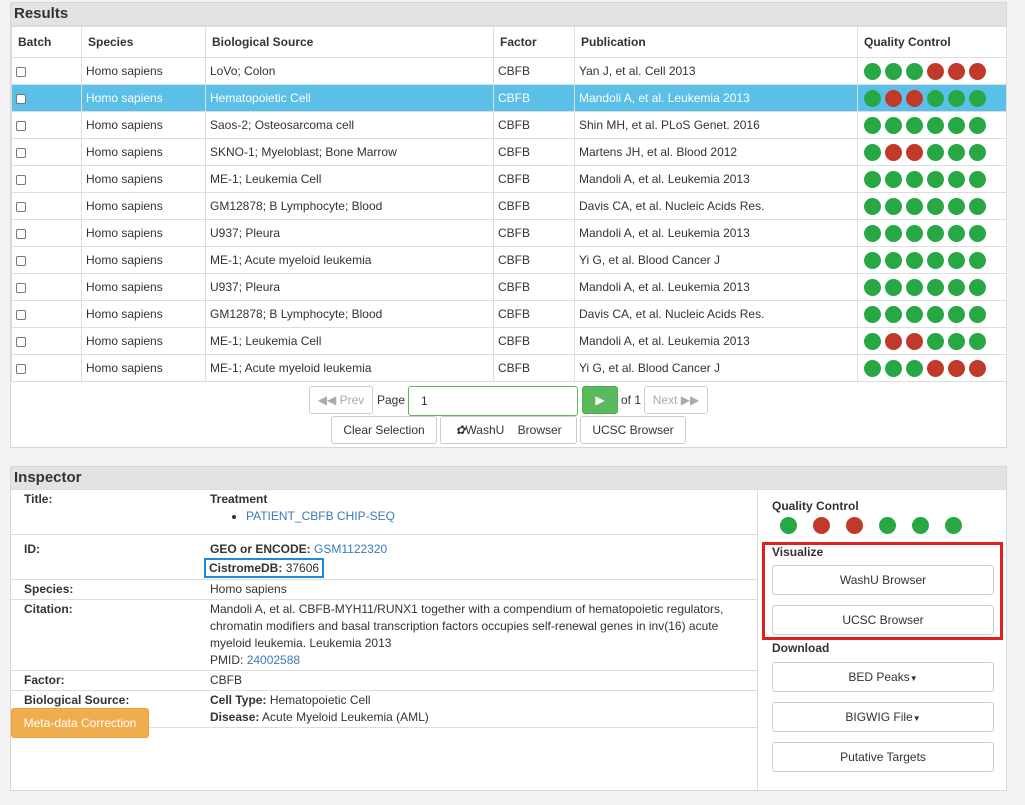  What do you see at coordinates (633, 430) in the screenshot?
I see `ucsc-browser-button: UCSC Browser` at bounding box center [633, 430].